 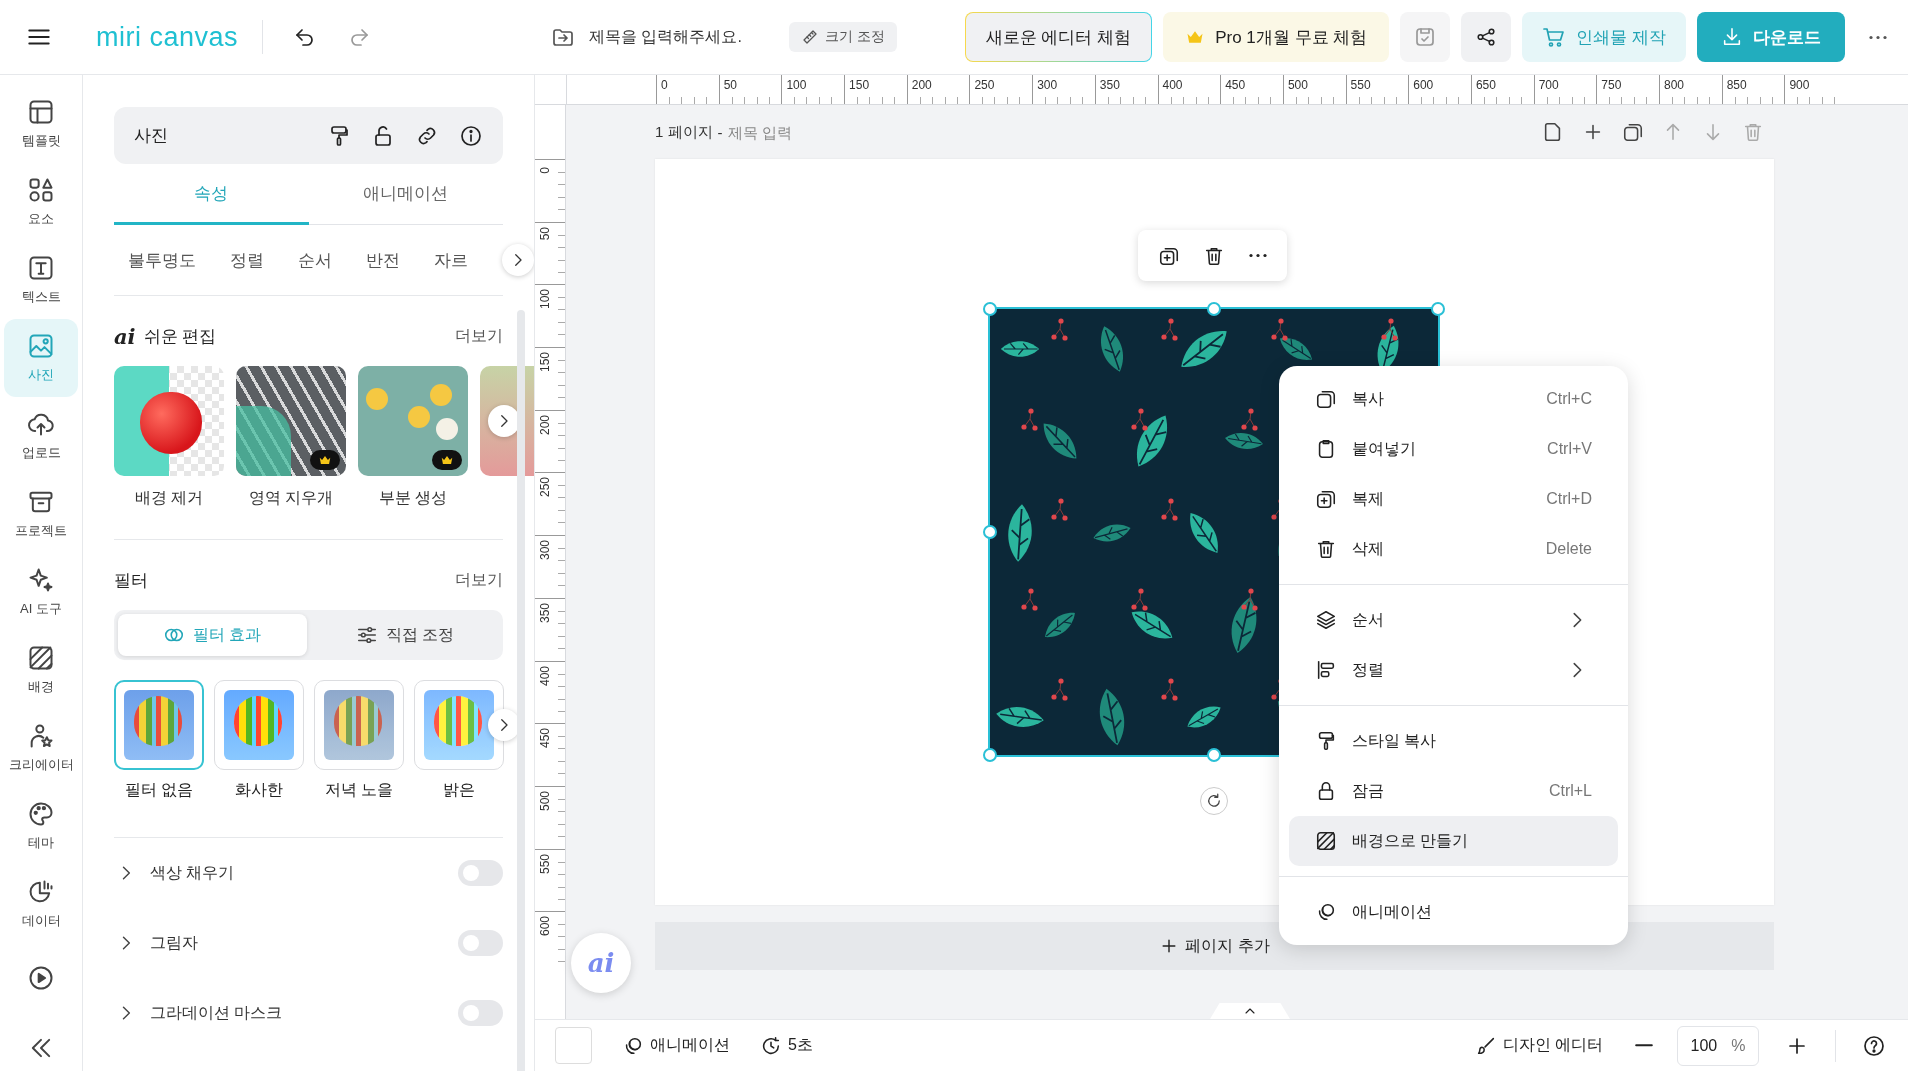 What do you see at coordinates (676, 1045) in the screenshot?
I see `animation-button: 애니메이션` at bounding box center [676, 1045].